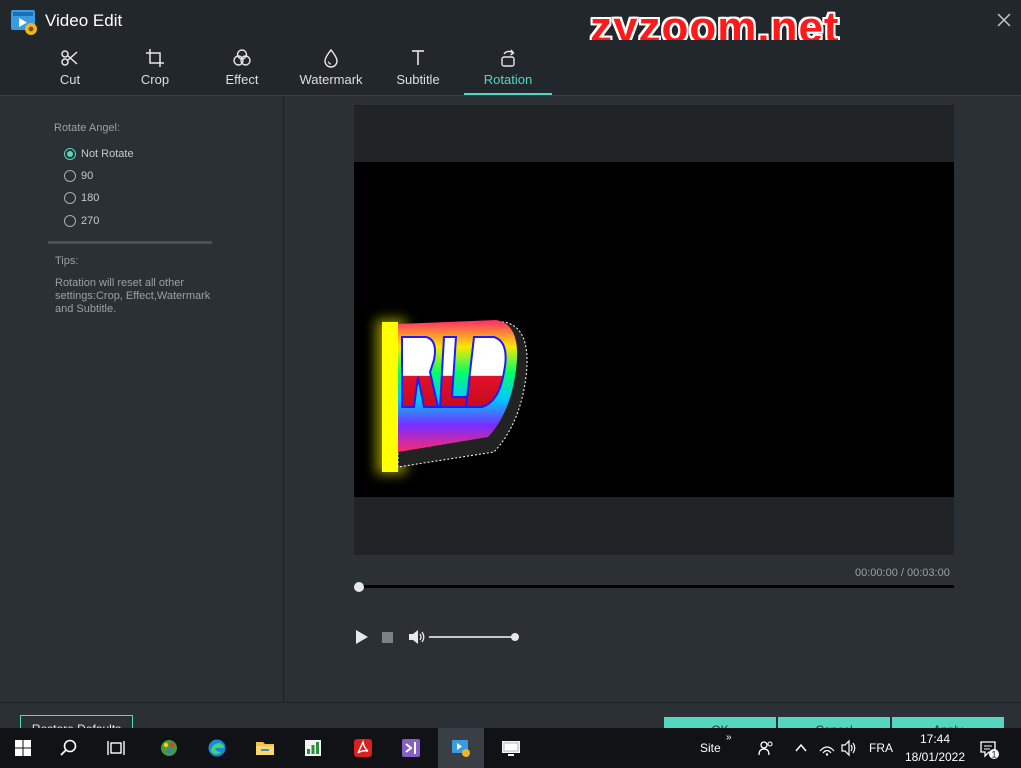 The image size is (1021, 768). Describe the element at coordinates (70, 67) in the screenshot. I see `tab-cut: Cut` at that location.